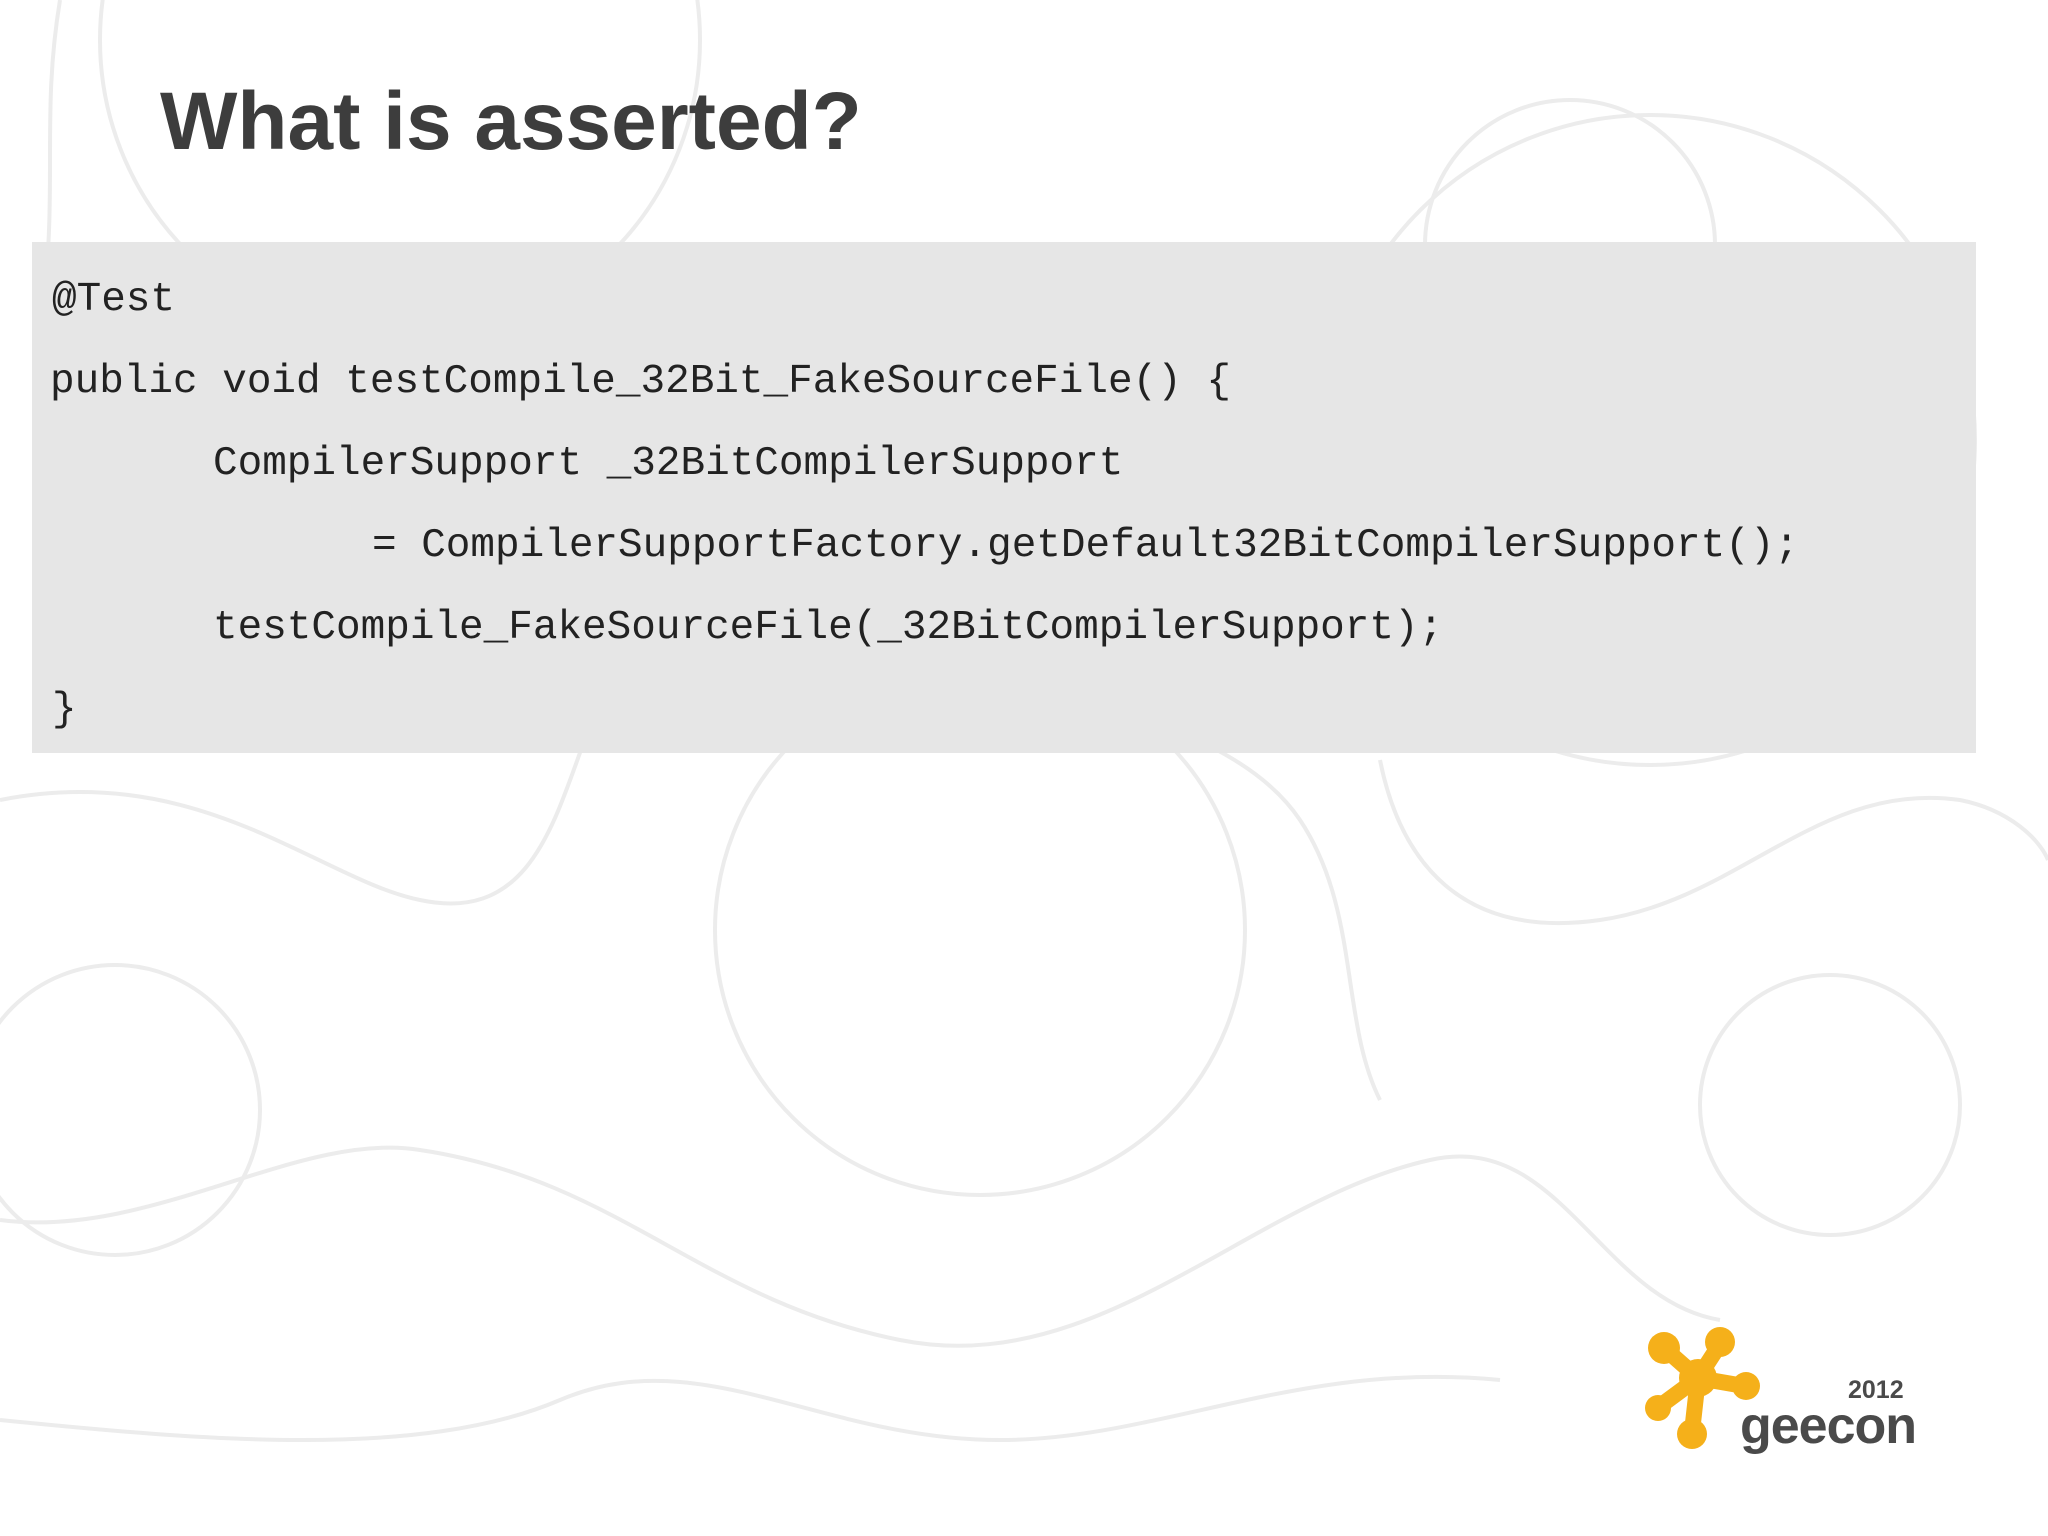  Describe the element at coordinates (64, 710) in the screenshot. I see `code-line: }` at that location.